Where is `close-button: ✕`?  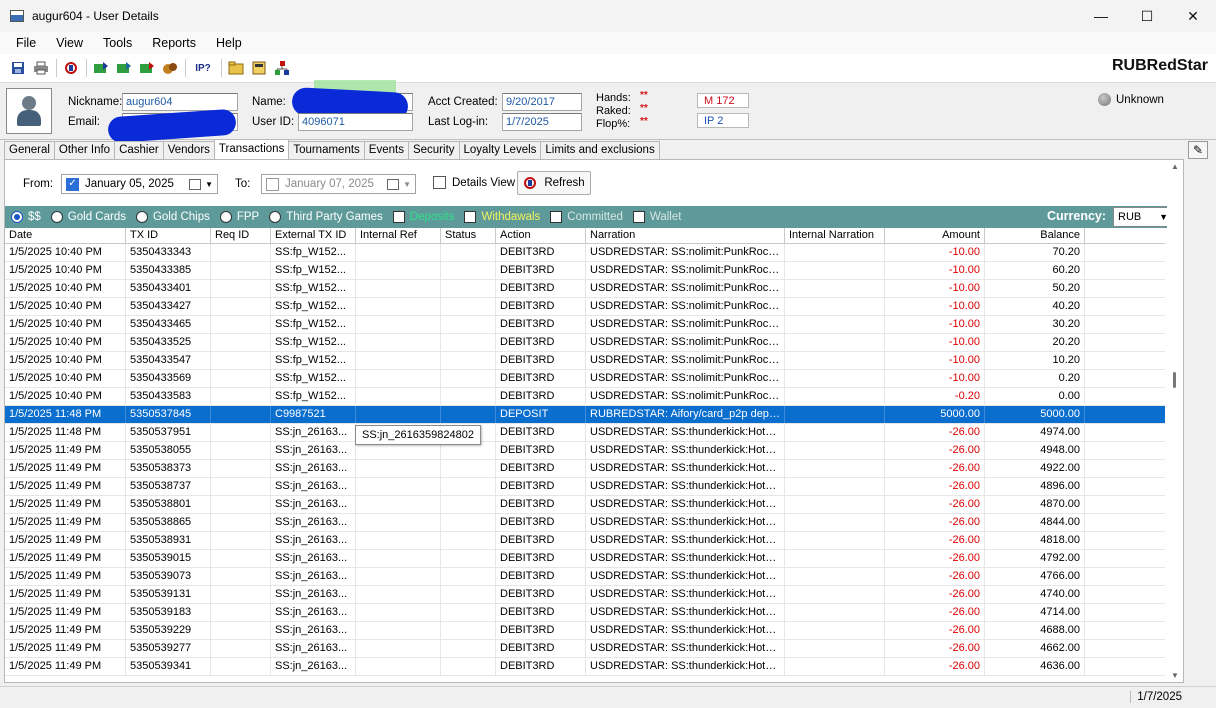 close-button: ✕ is located at coordinates (1193, 16).